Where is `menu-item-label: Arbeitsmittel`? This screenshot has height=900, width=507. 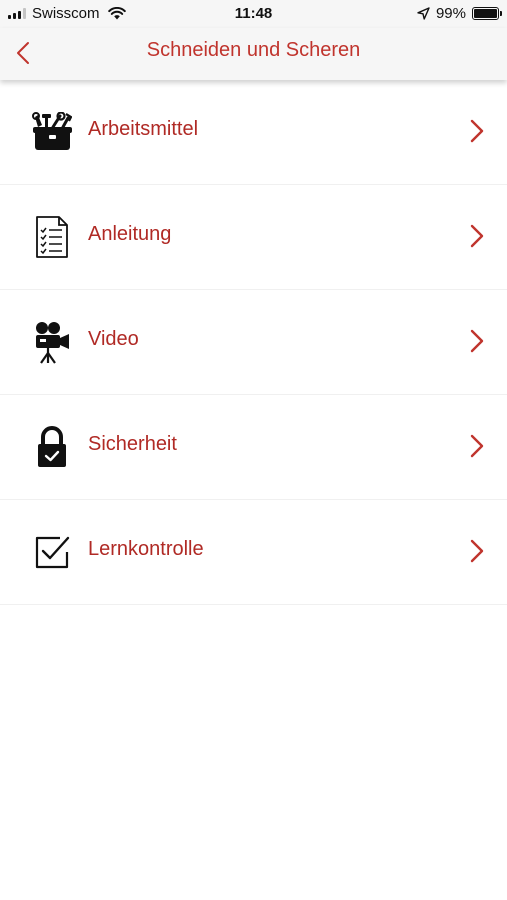
menu-item-label: Arbeitsmittel is located at coordinates (143, 129).